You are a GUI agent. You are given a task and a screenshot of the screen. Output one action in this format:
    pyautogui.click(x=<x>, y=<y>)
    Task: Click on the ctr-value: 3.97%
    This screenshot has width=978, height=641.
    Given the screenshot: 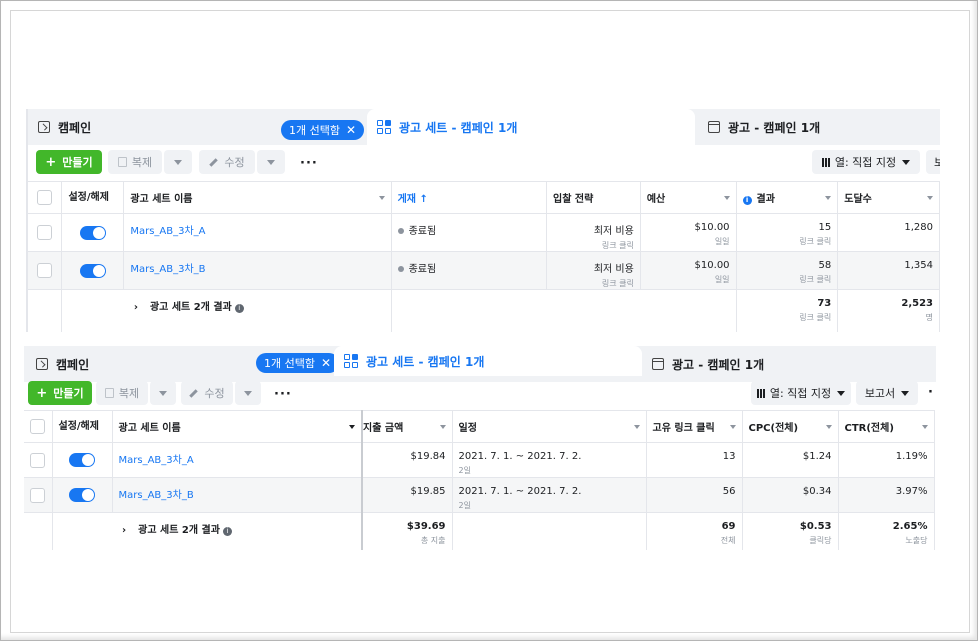 What is the action you would take?
    pyautogui.click(x=911, y=491)
    